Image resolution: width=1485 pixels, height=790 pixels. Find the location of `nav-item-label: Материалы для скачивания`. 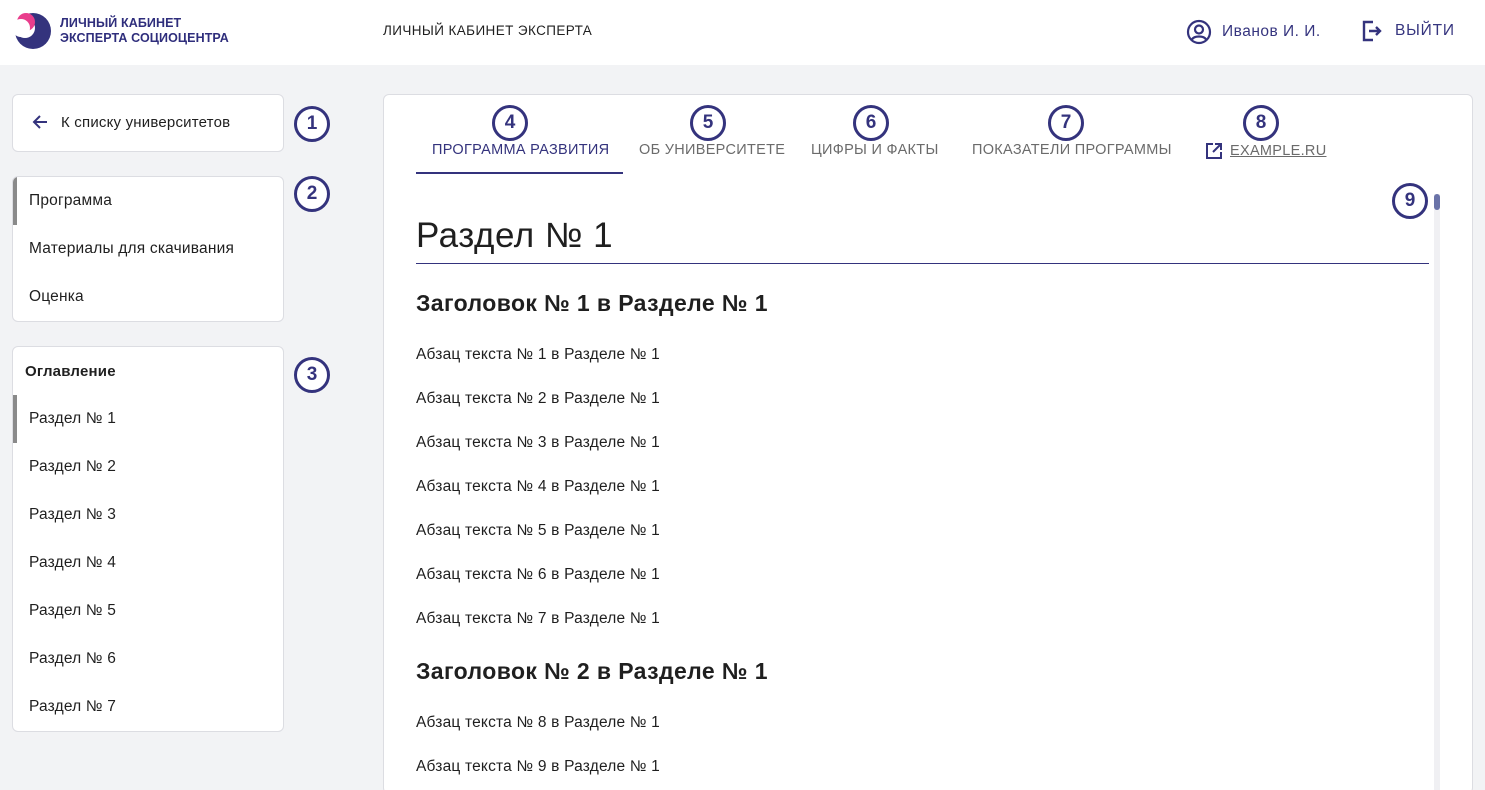

nav-item-label: Материалы для скачивания is located at coordinates (132, 248).